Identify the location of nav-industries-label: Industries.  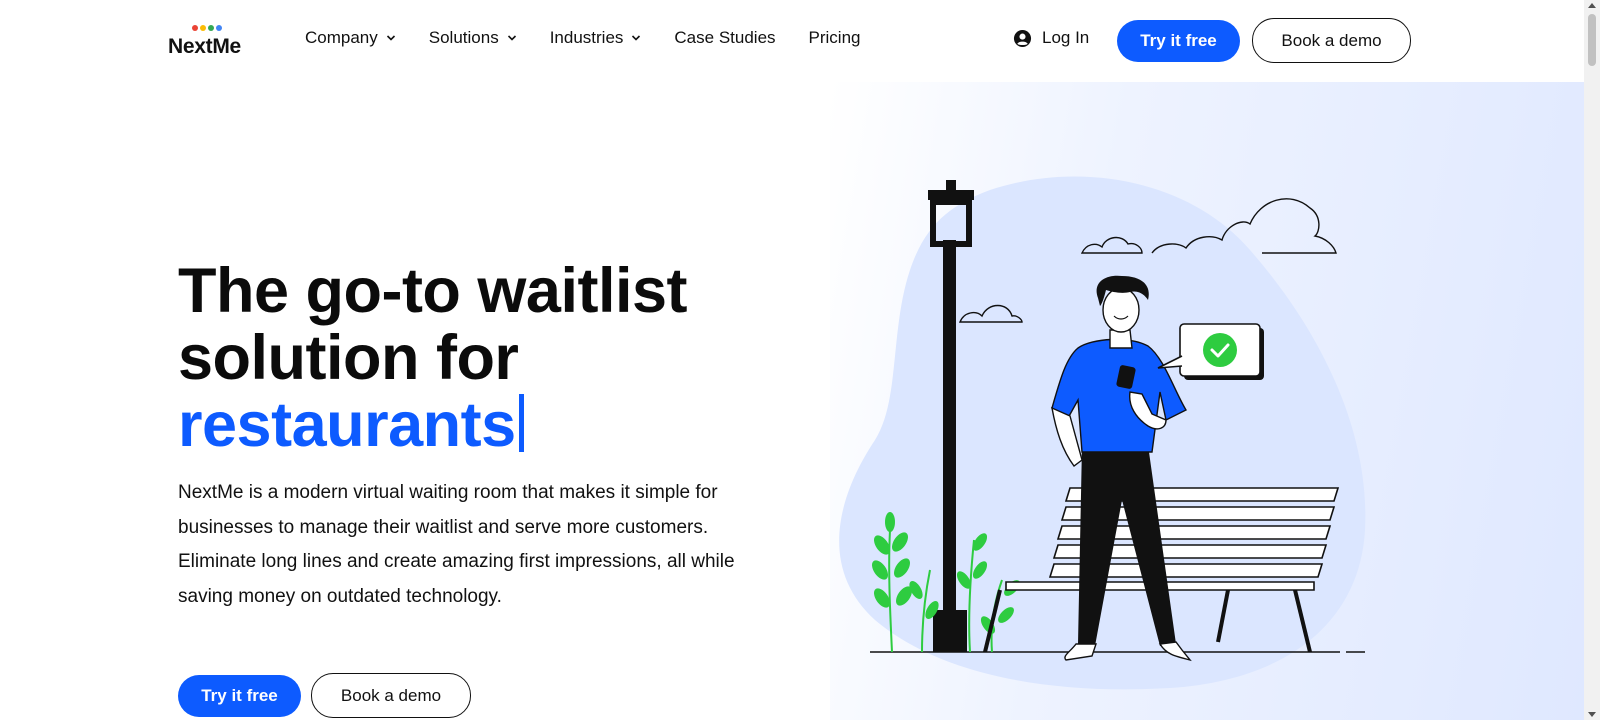
(586, 37).